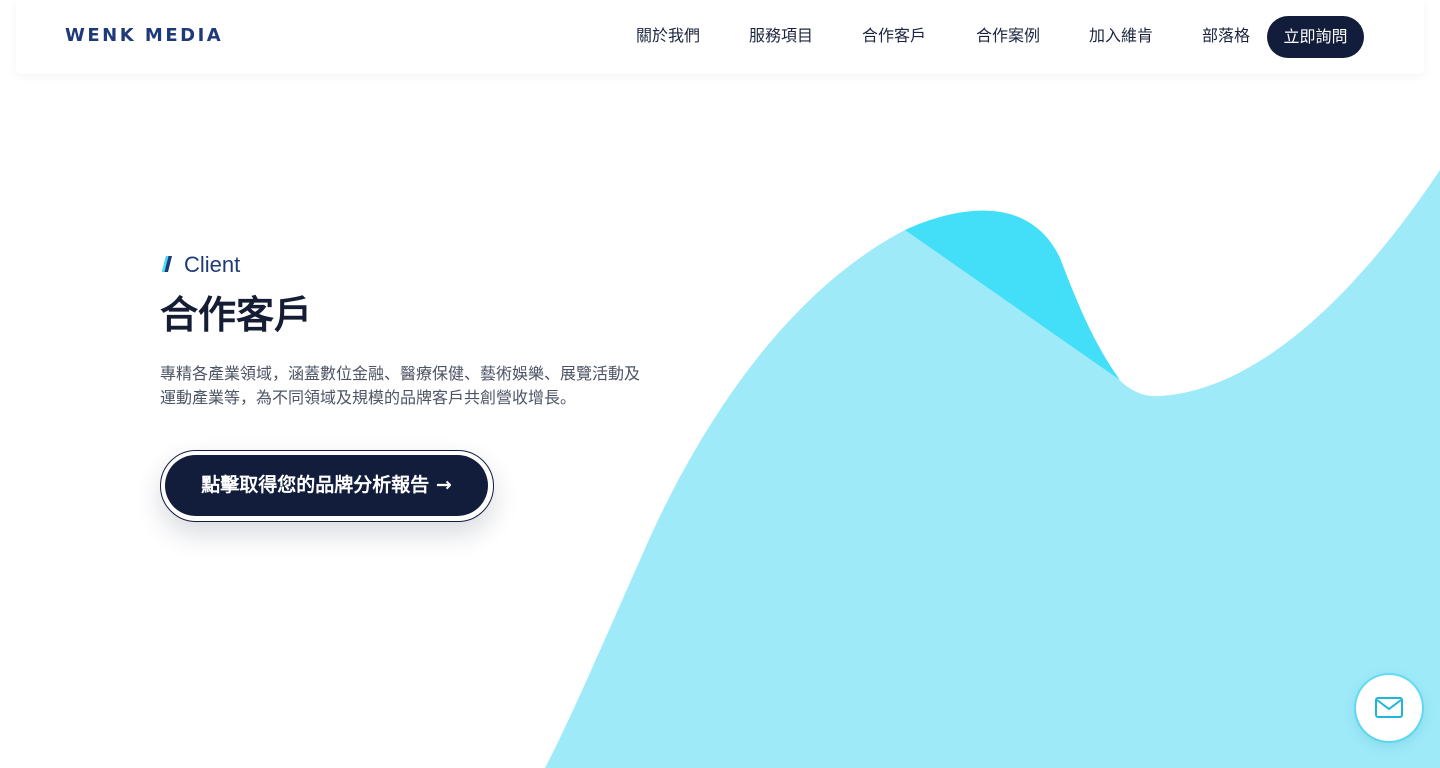 The height and width of the screenshot is (768, 1440). Describe the element at coordinates (1121, 36) in the screenshot. I see `nav-item-careers: 加入維肯` at that location.